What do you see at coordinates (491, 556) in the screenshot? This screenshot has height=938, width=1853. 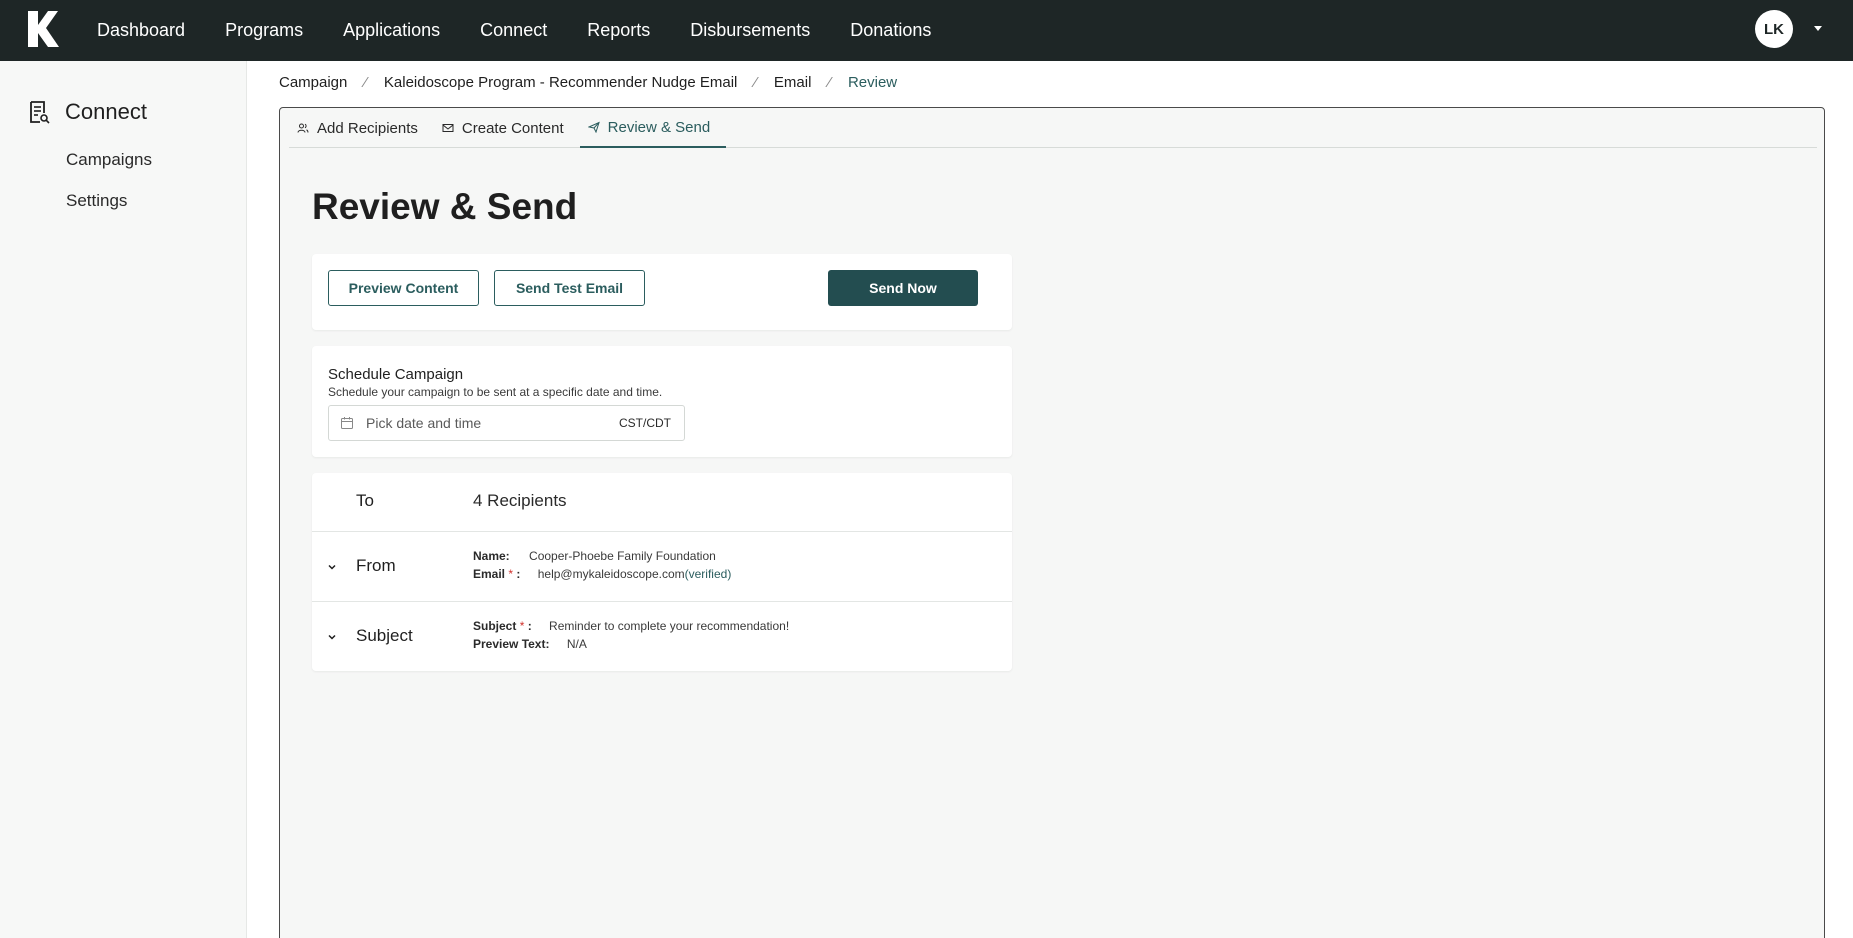 I see `name-key: Name:` at bounding box center [491, 556].